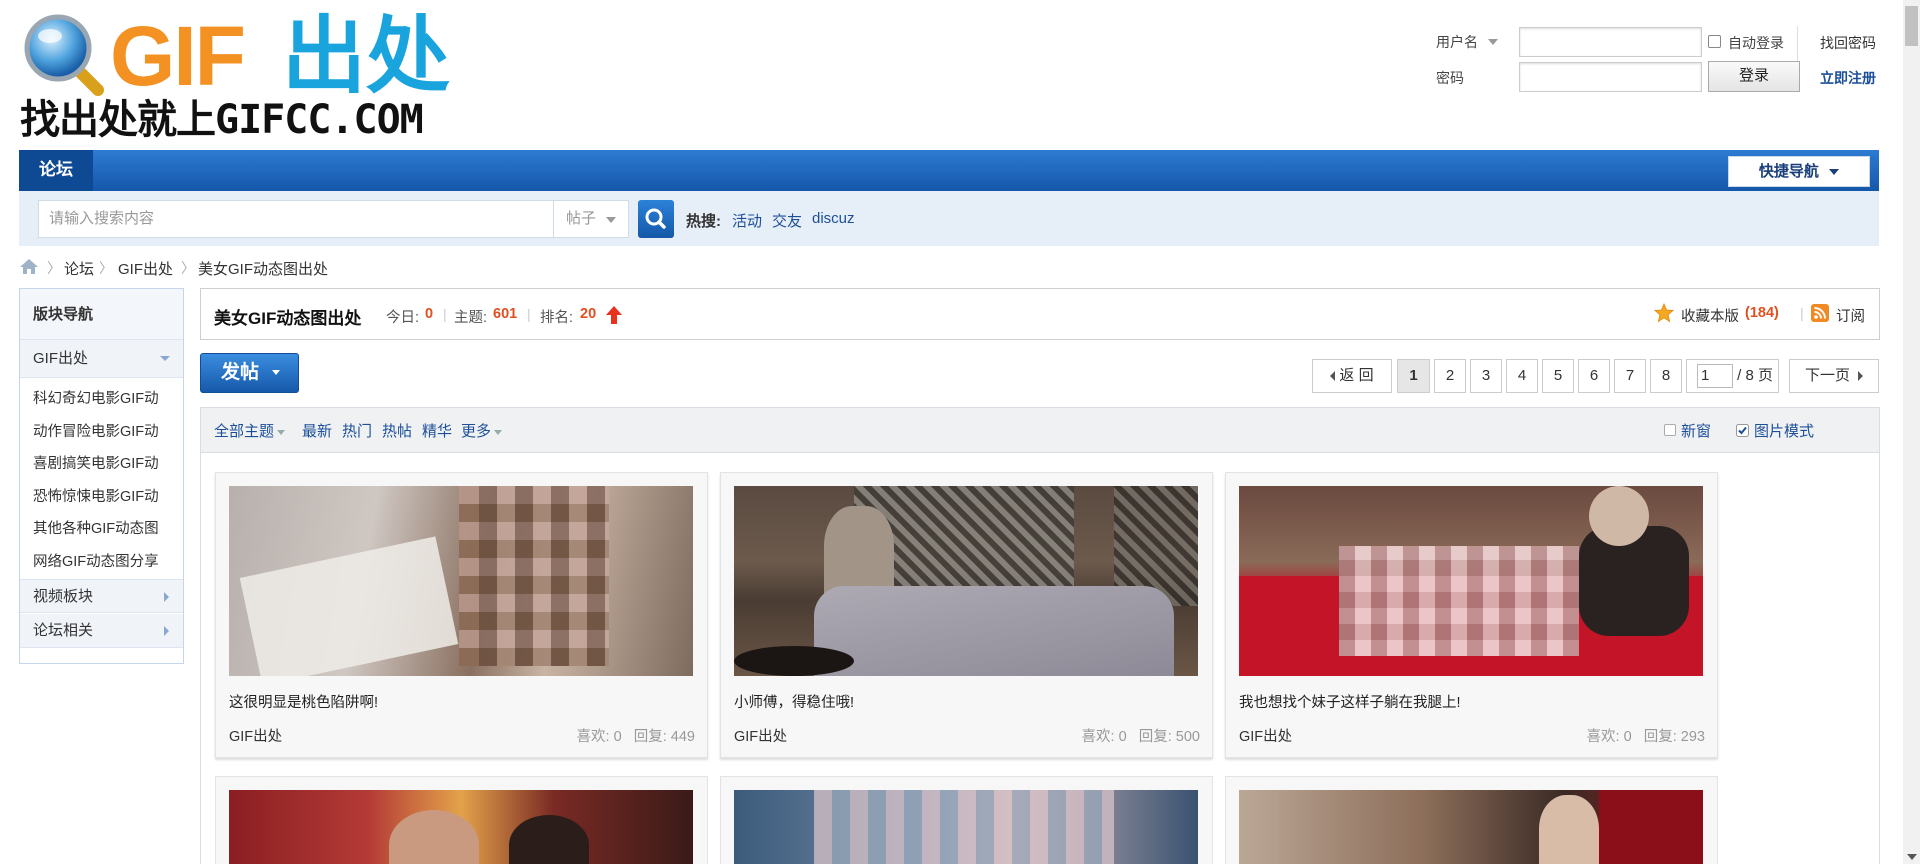  Describe the element at coordinates (1522, 376) in the screenshot. I see `page-number: 4` at that location.